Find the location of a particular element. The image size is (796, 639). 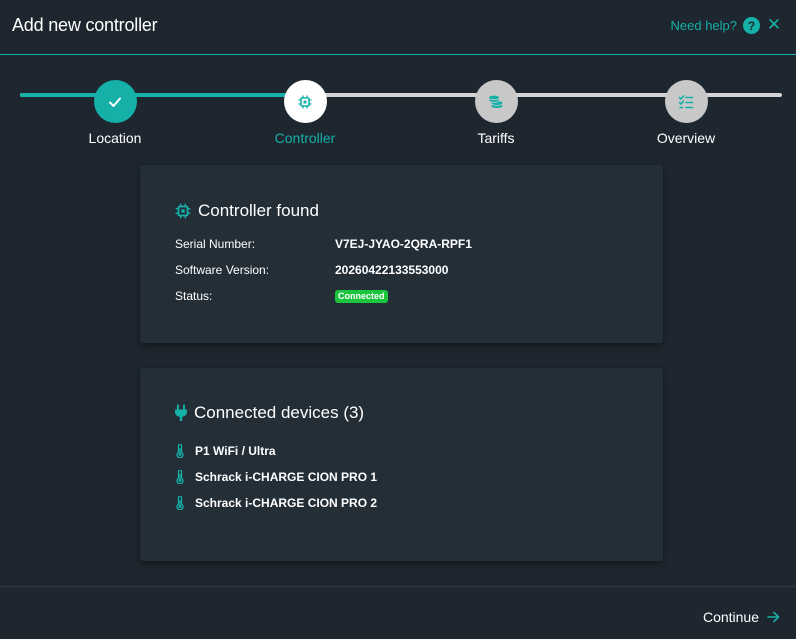

continue-button: Continue is located at coordinates (741, 617).